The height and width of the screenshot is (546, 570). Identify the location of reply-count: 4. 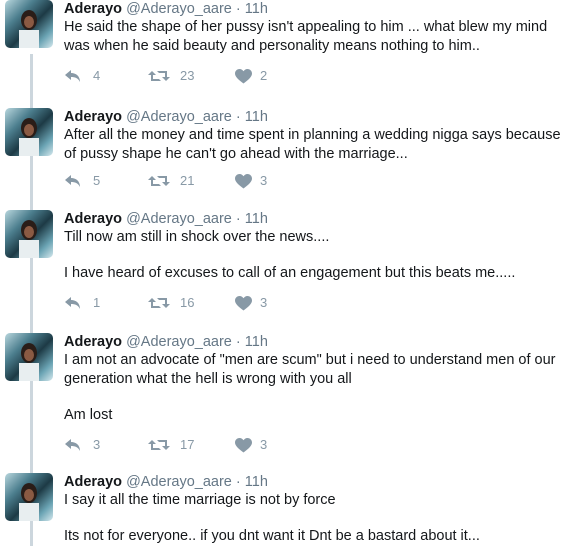
(97, 75).